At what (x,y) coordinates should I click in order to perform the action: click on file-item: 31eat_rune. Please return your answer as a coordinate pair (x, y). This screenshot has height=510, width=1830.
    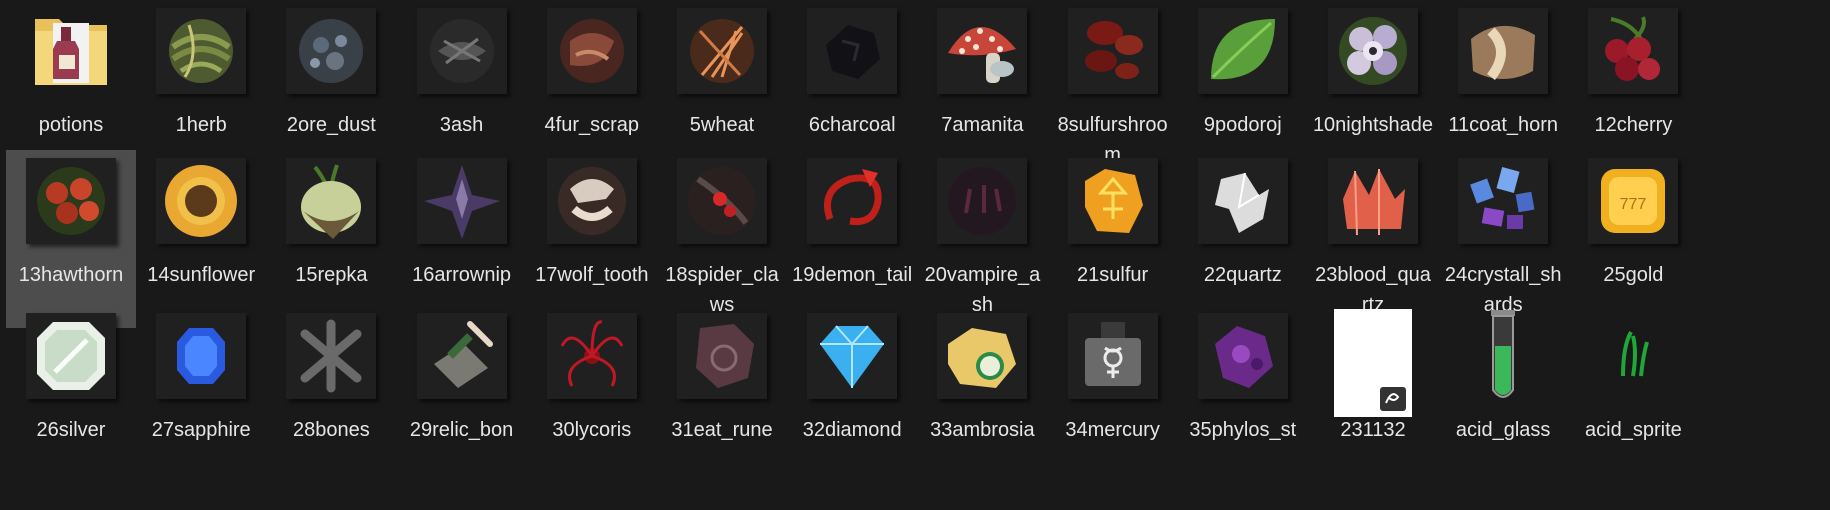
    Looking at the image, I should click on (722, 394).